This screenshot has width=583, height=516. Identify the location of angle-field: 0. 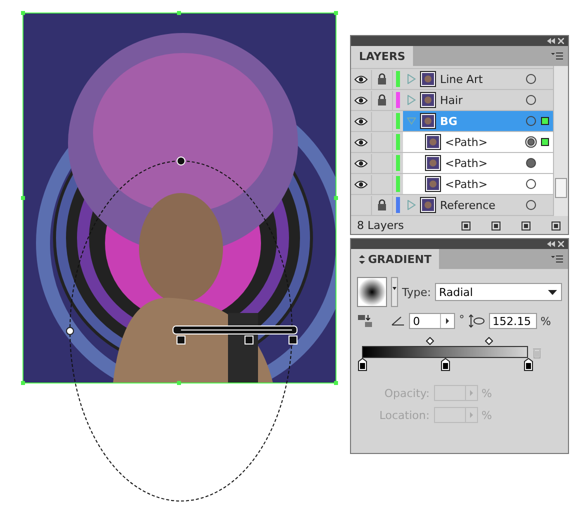
(432, 321).